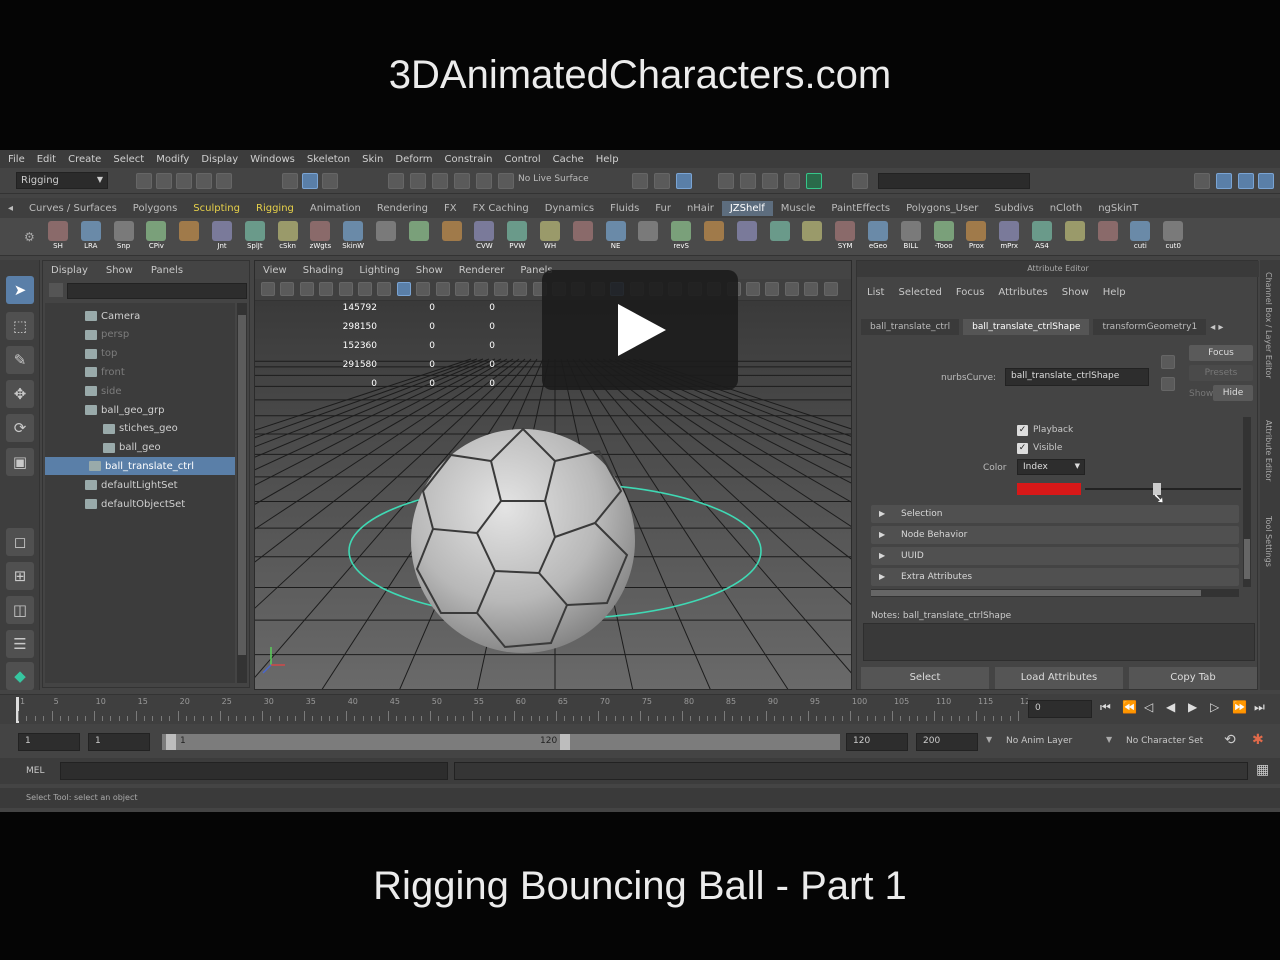  Describe the element at coordinates (700, 208) in the screenshot. I see `shelf-tab-nhair: nHair` at that location.